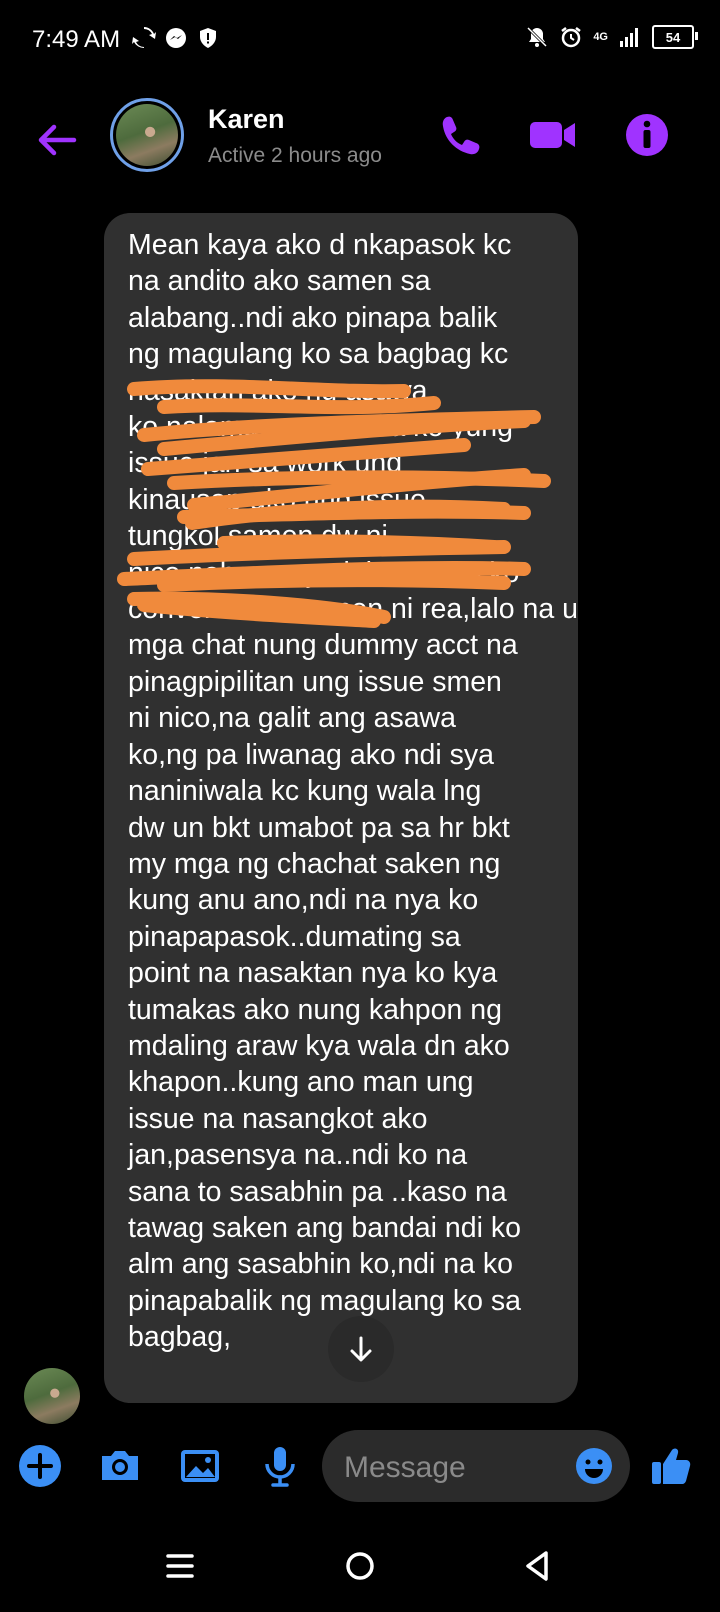  Describe the element at coordinates (360, 40) in the screenshot. I see `status-bar: 7:49 AM 4G 54` at that location.